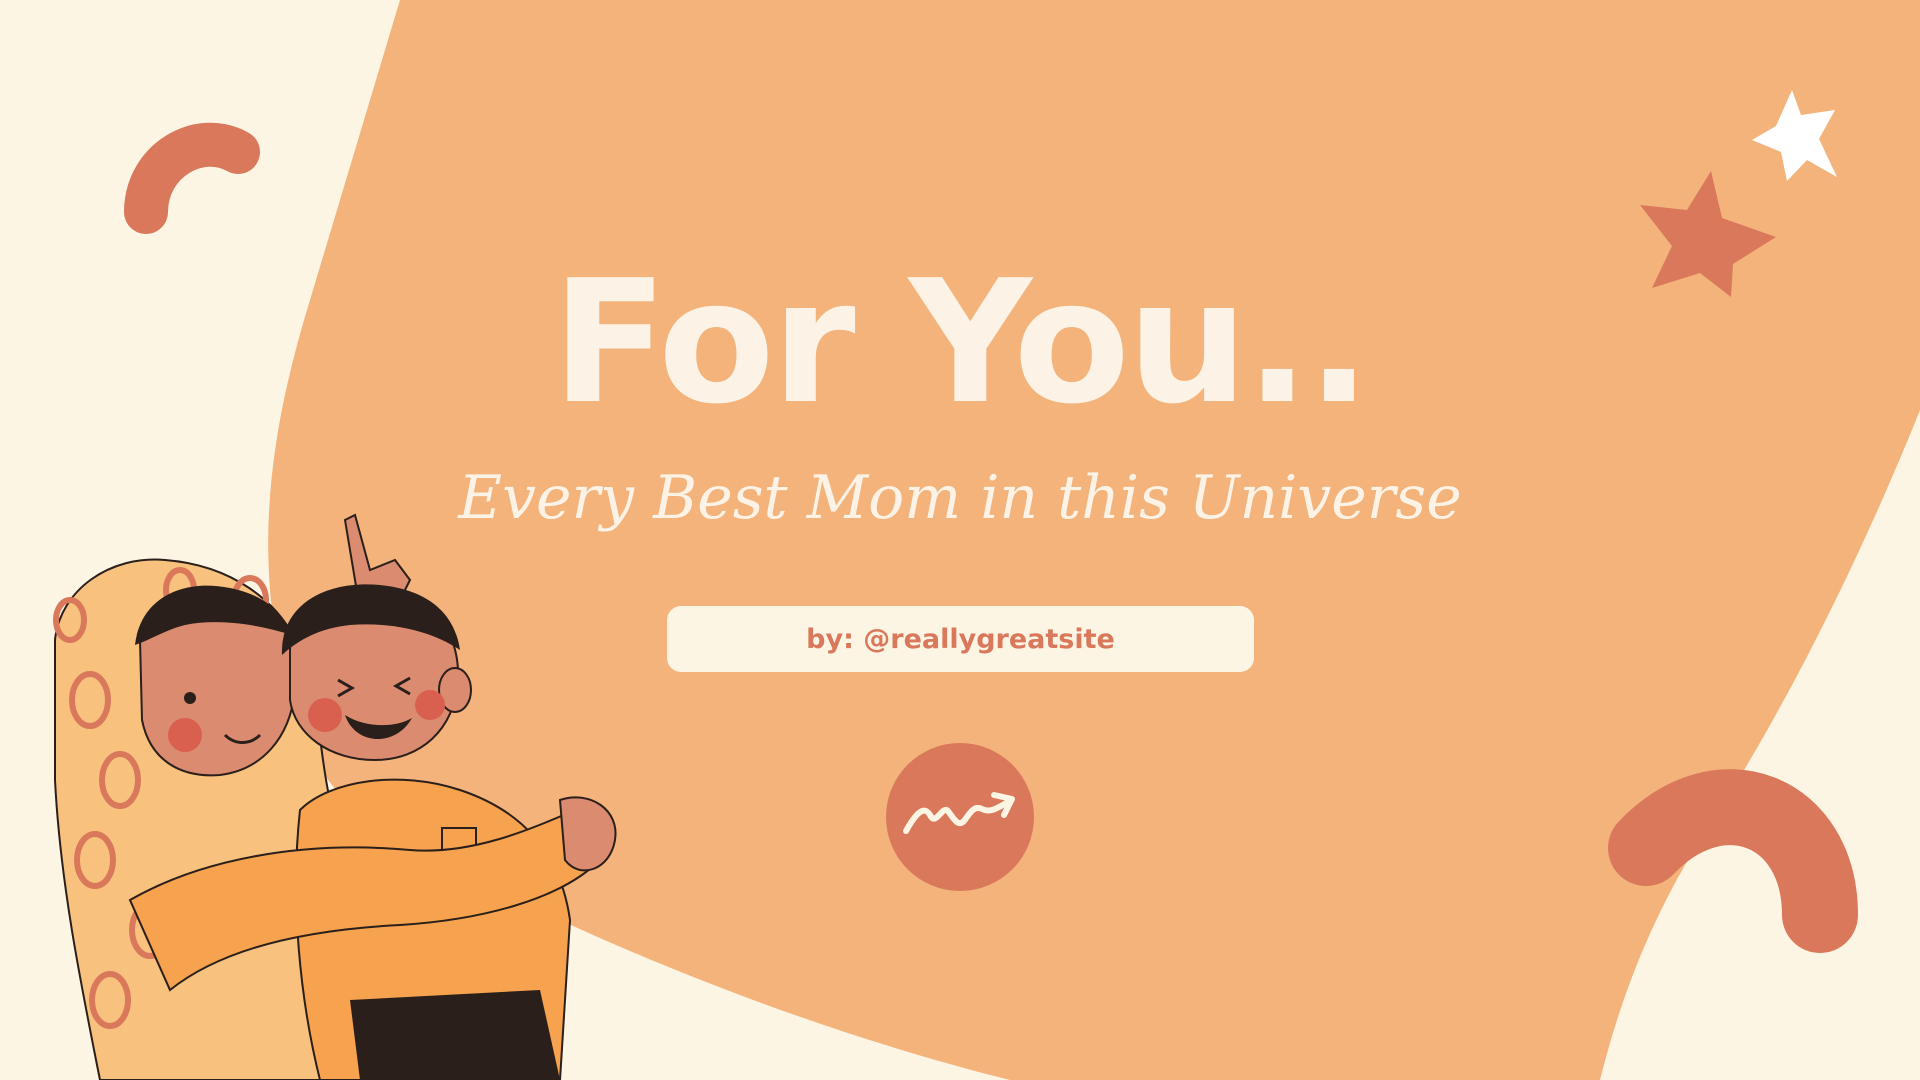 The height and width of the screenshot is (1080, 1920). What do you see at coordinates (959, 813) in the screenshot?
I see `squiggle-arrow-icon` at bounding box center [959, 813].